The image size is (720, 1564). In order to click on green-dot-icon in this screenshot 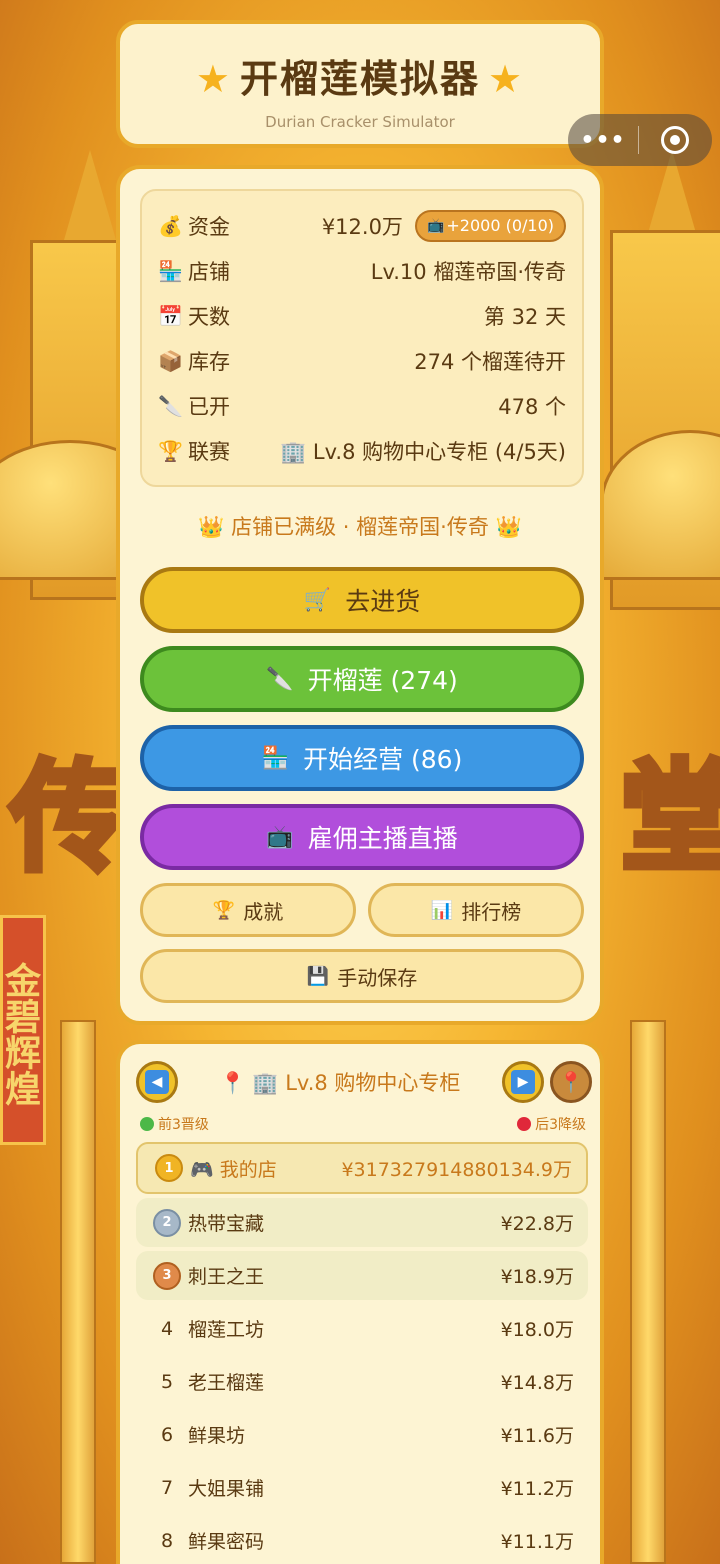, I will do `click(147, 1124)`.